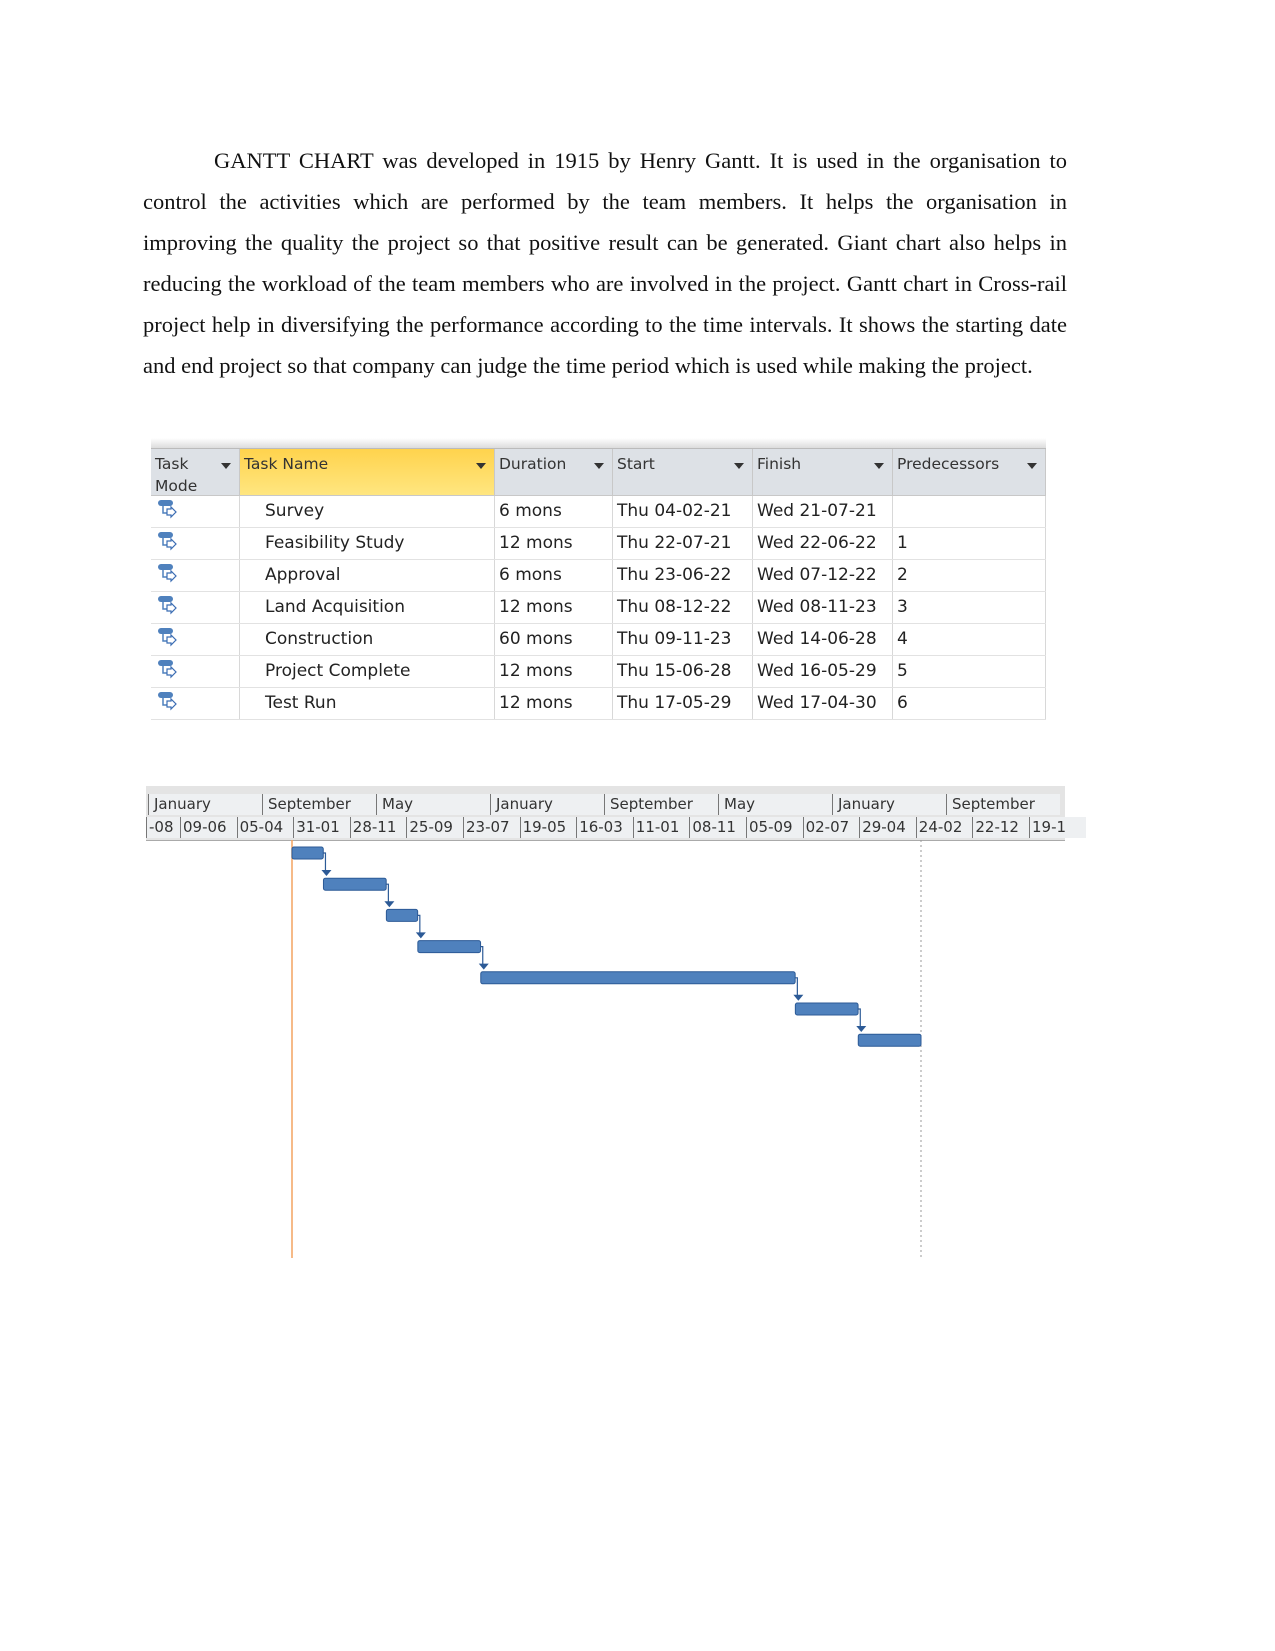 The width and height of the screenshot is (1275, 1651). I want to click on column-header-label: Duration, so click(533, 464).